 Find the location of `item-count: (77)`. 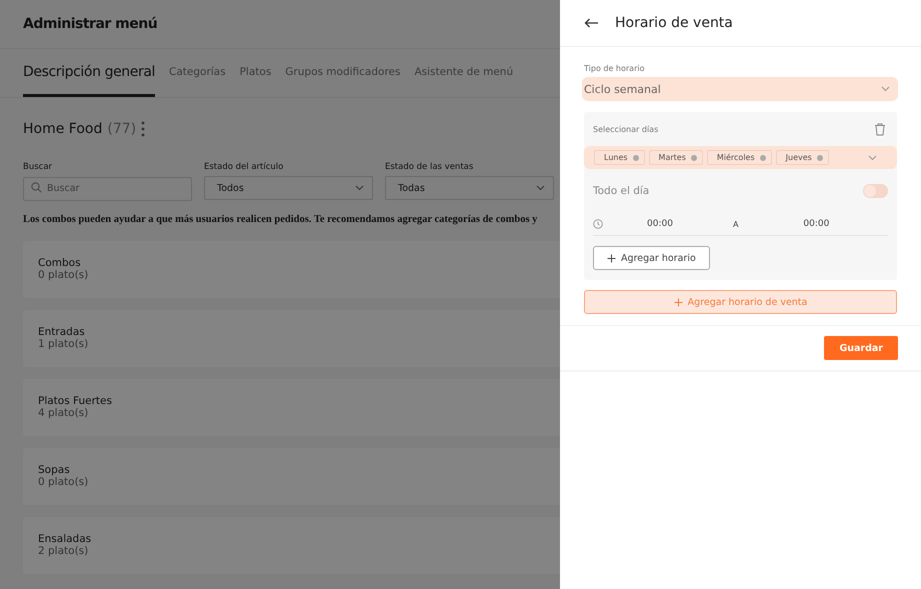

item-count: (77) is located at coordinates (121, 129).